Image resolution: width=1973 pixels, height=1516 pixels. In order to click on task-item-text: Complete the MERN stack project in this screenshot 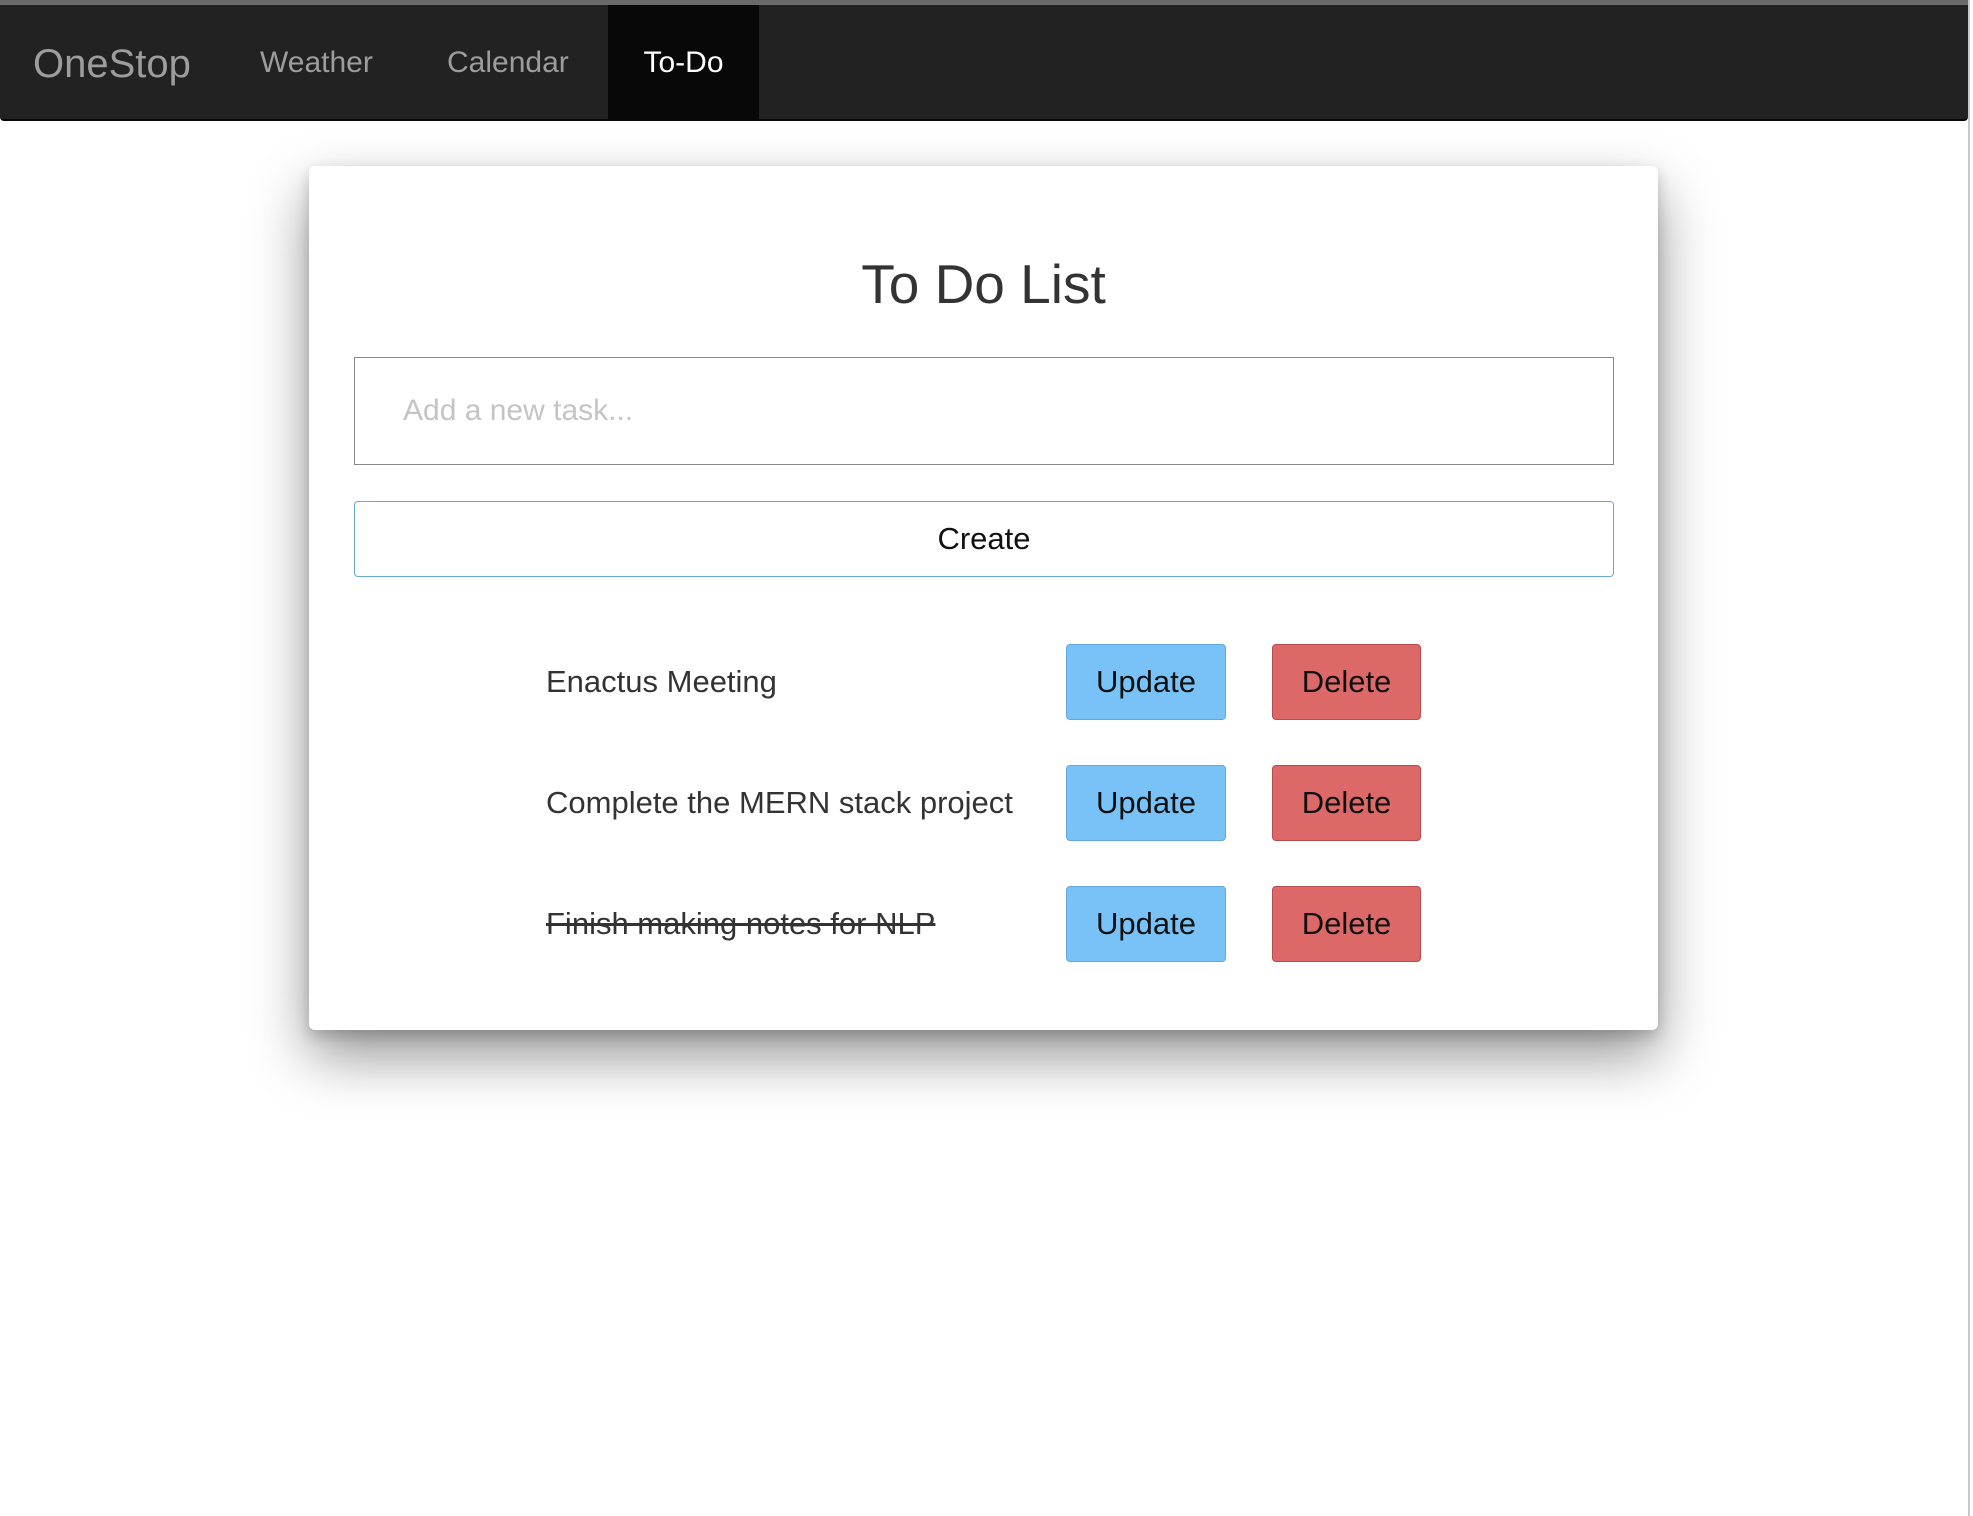, I will do `click(779, 802)`.